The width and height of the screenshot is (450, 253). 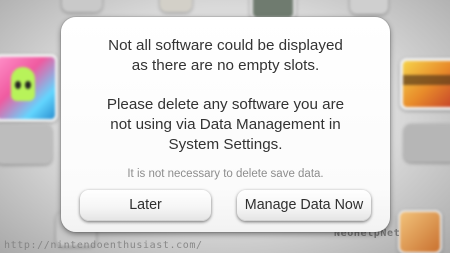 What do you see at coordinates (225, 104) in the screenshot?
I see `dialog-message-line: Please delete any software you are` at bounding box center [225, 104].